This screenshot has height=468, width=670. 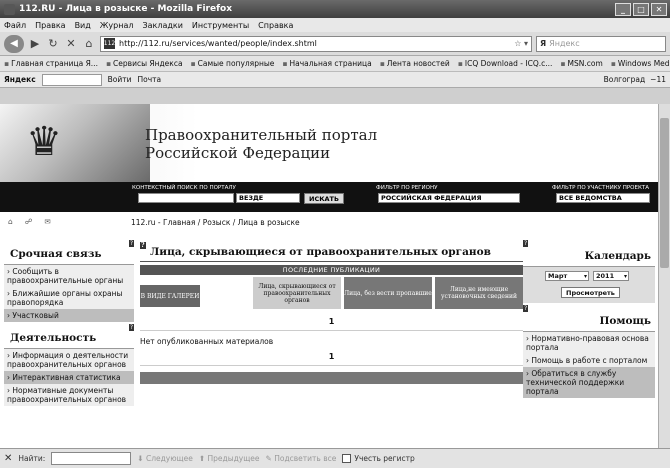 What do you see at coordinates (623, 9) in the screenshot?
I see `minimize-button: _` at bounding box center [623, 9].